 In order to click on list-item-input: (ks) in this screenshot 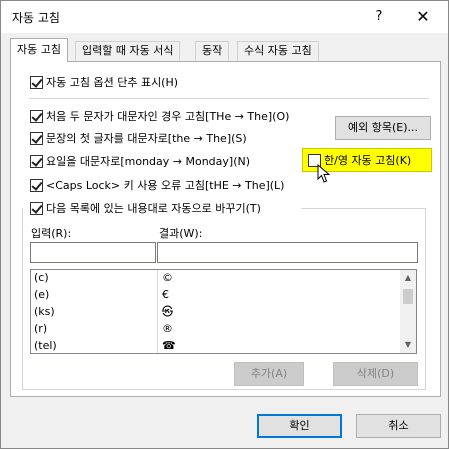, I will do `click(44, 311)`.